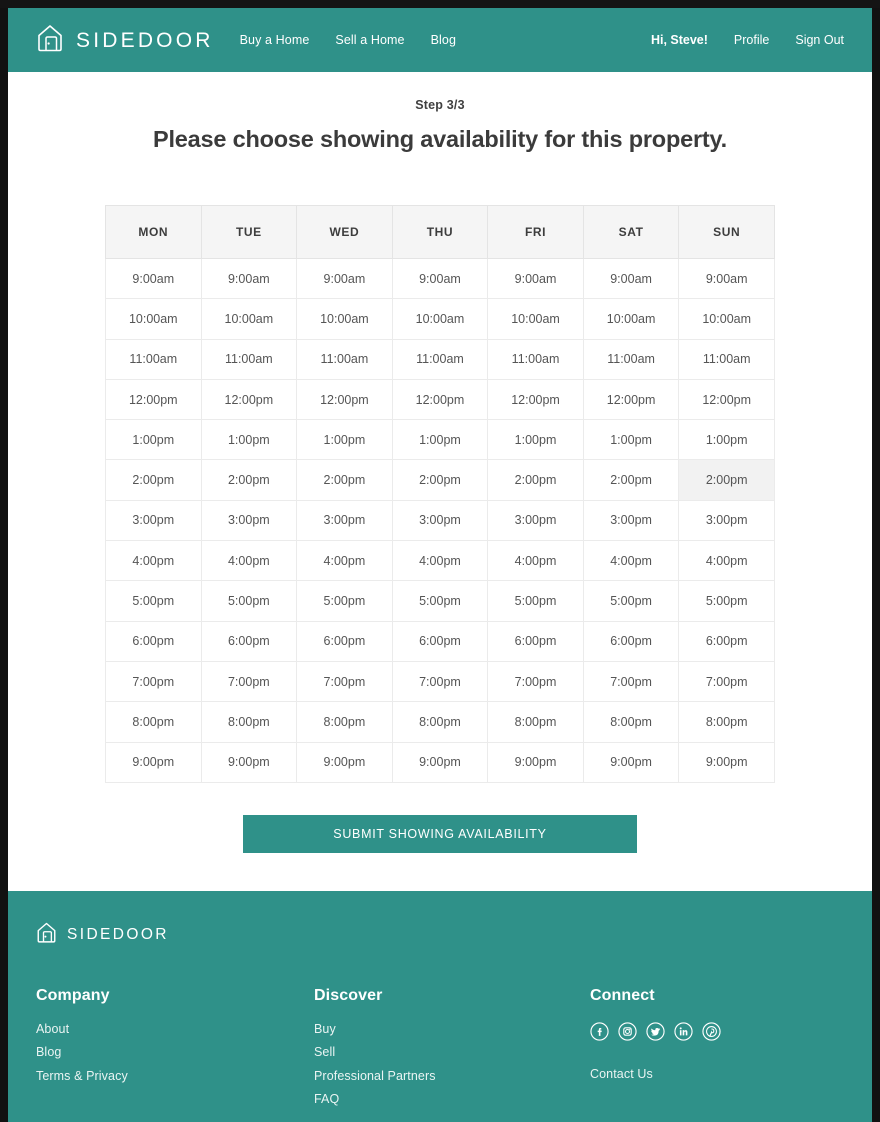 The width and height of the screenshot is (880, 1122). Describe the element at coordinates (631, 399) in the screenshot. I see `slot-cell-sat-12:00pm: 12:00pm` at that location.